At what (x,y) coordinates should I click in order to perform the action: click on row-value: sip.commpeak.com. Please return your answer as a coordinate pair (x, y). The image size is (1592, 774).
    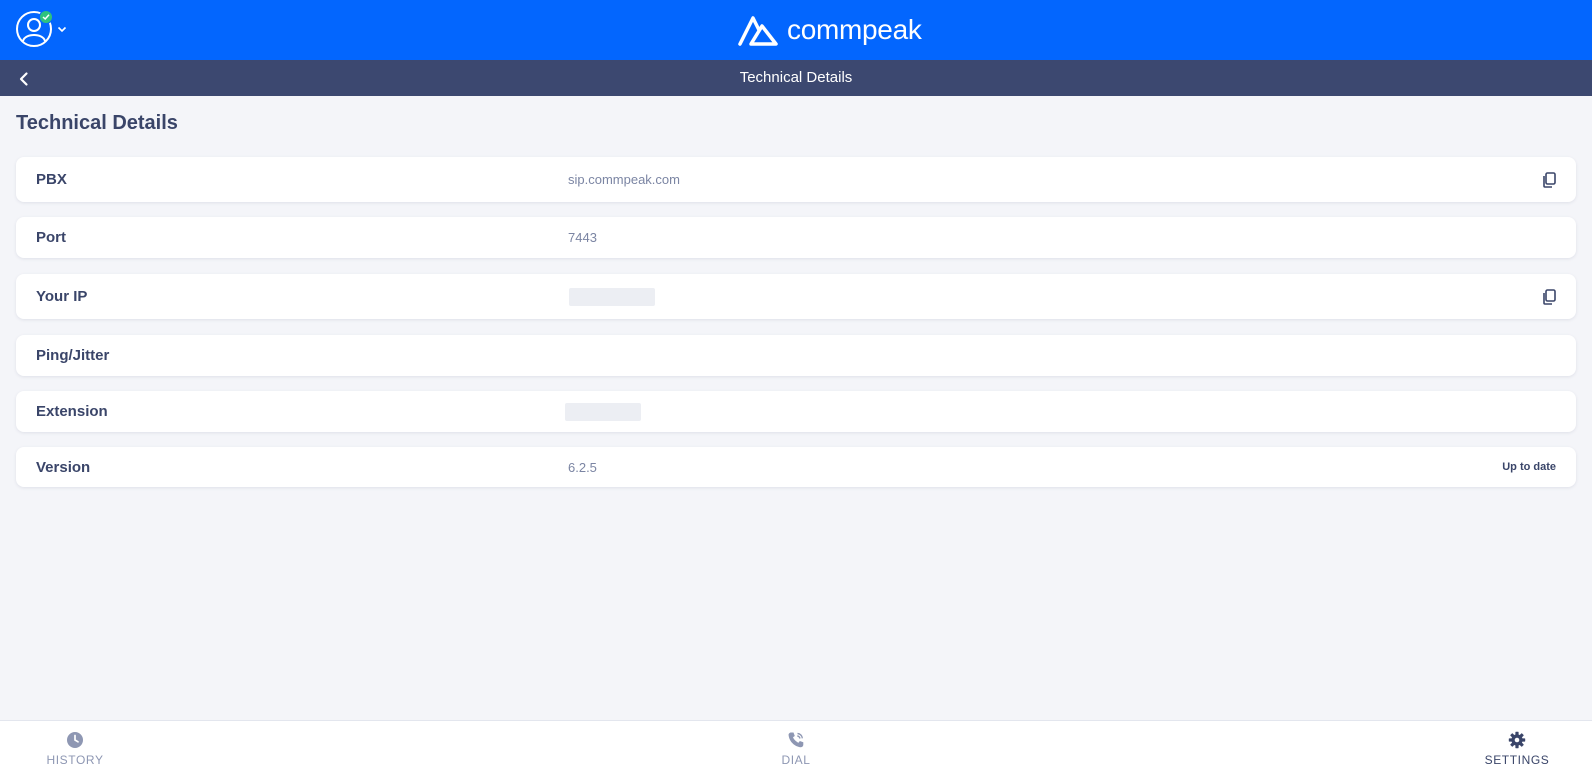
    Looking at the image, I should click on (624, 179).